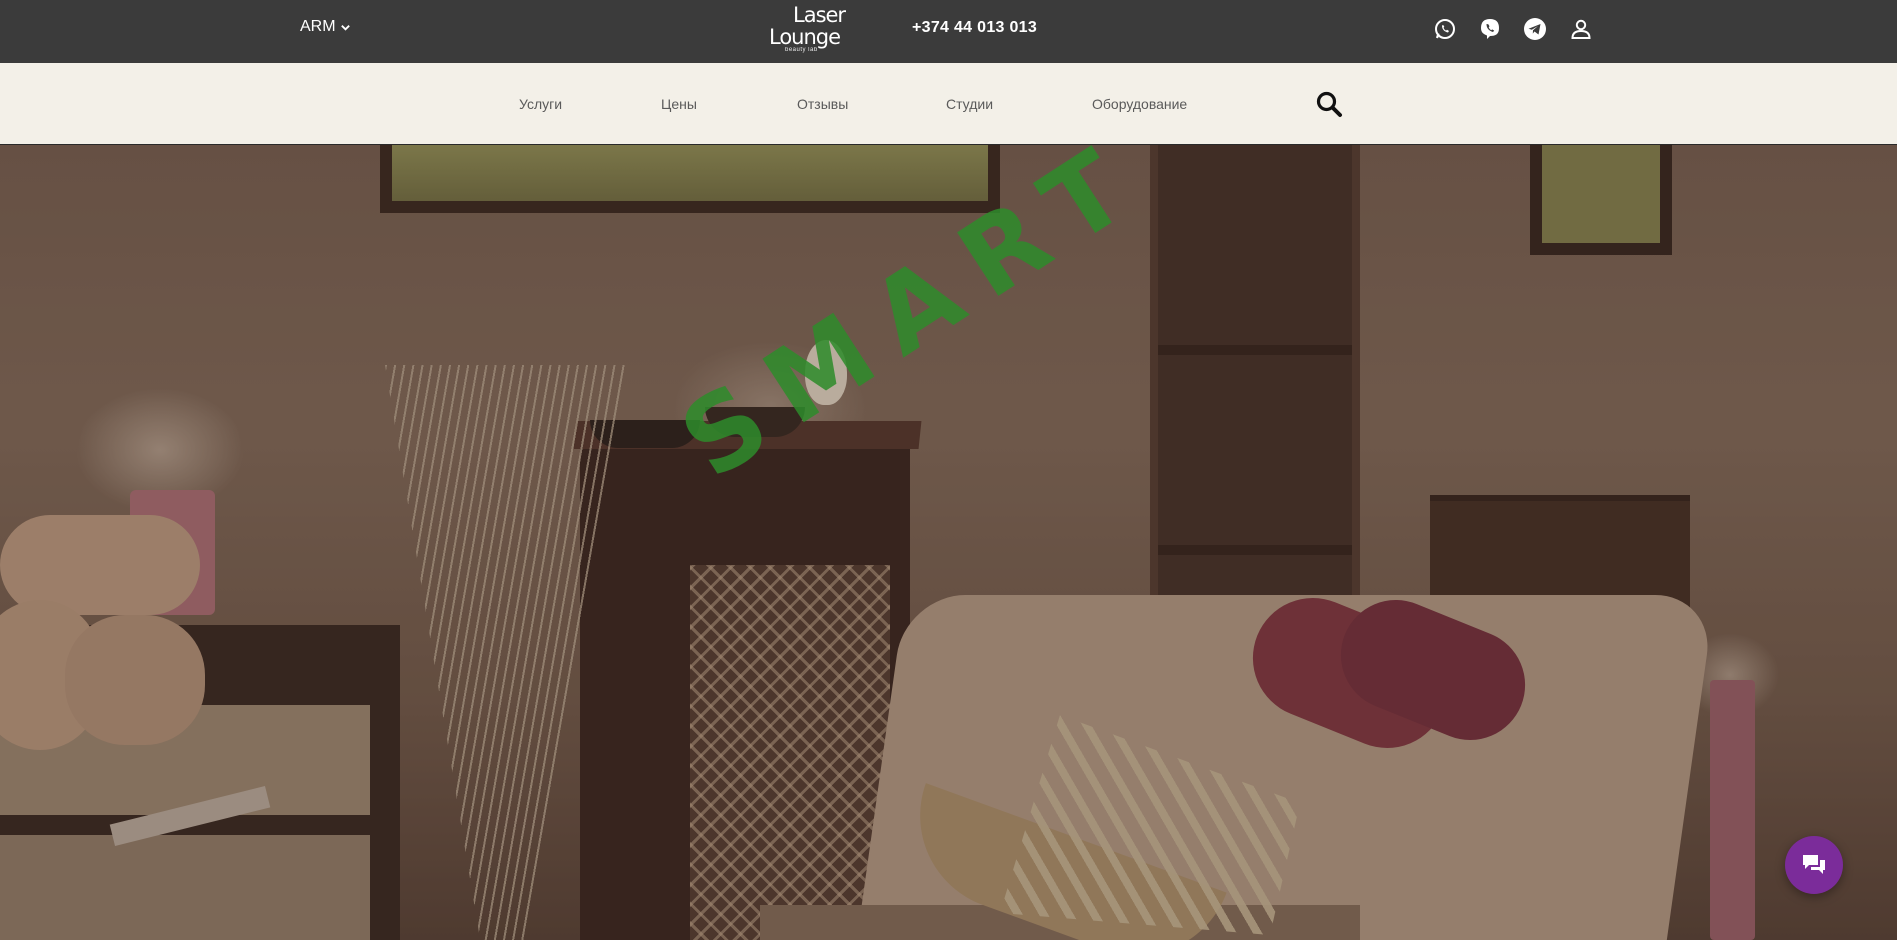 Image resolution: width=1897 pixels, height=940 pixels. Describe the element at coordinates (801, 50) in the screenshot. I see `logo-tagline: beauty lab` at that location.